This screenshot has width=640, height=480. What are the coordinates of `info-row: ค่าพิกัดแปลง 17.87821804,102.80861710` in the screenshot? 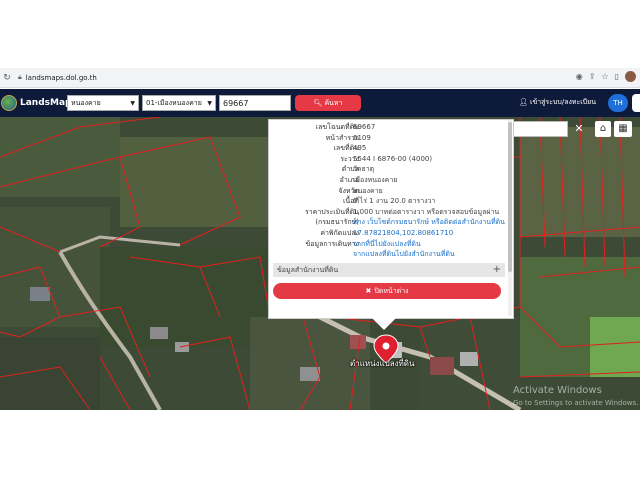 It's located at (389, 233).